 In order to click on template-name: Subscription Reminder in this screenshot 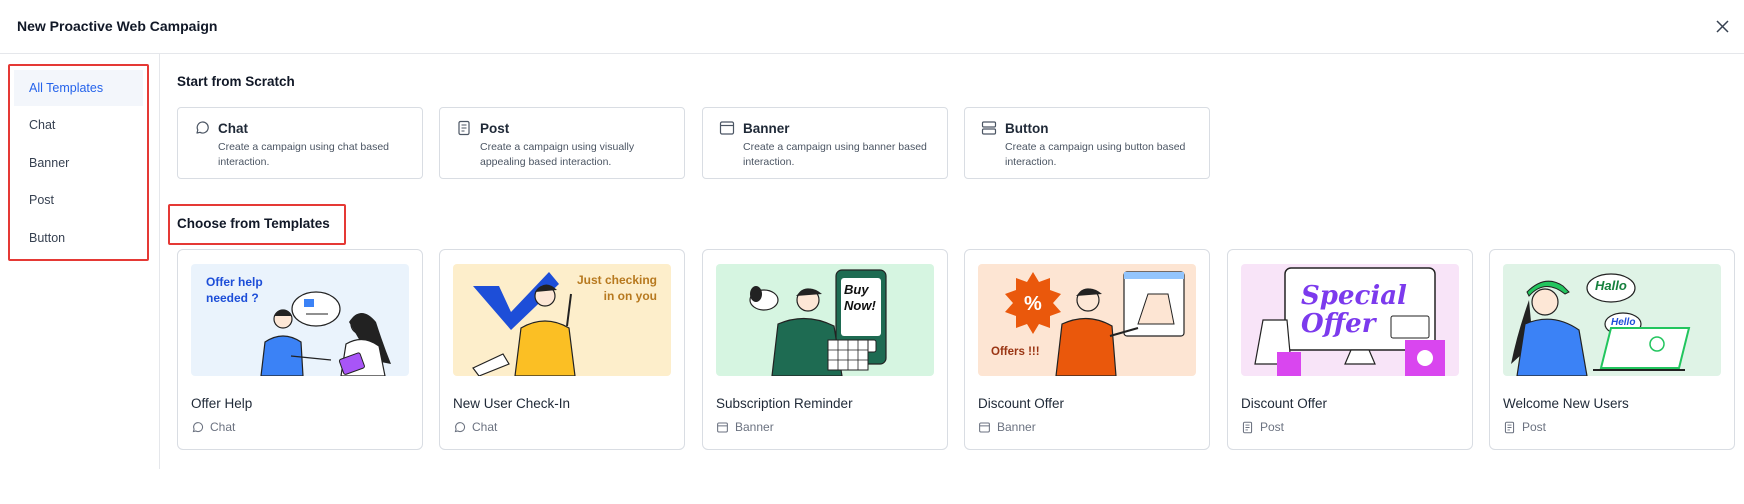, I will do `click(784, 403)`.